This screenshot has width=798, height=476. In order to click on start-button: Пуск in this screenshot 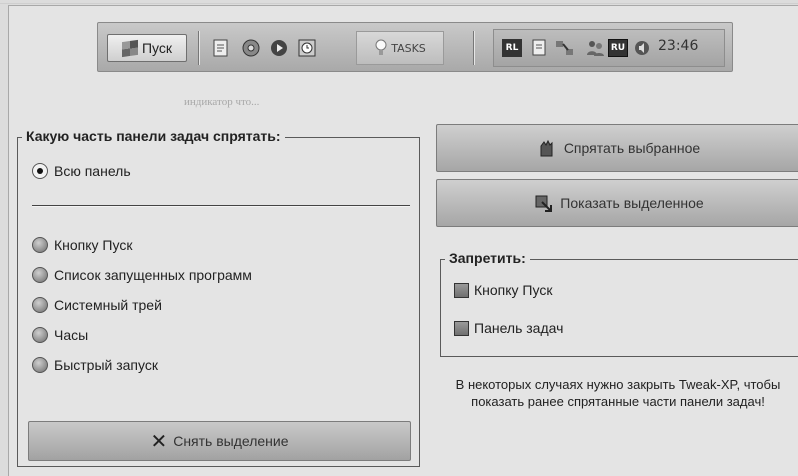, I will do `click(147, 48)`.